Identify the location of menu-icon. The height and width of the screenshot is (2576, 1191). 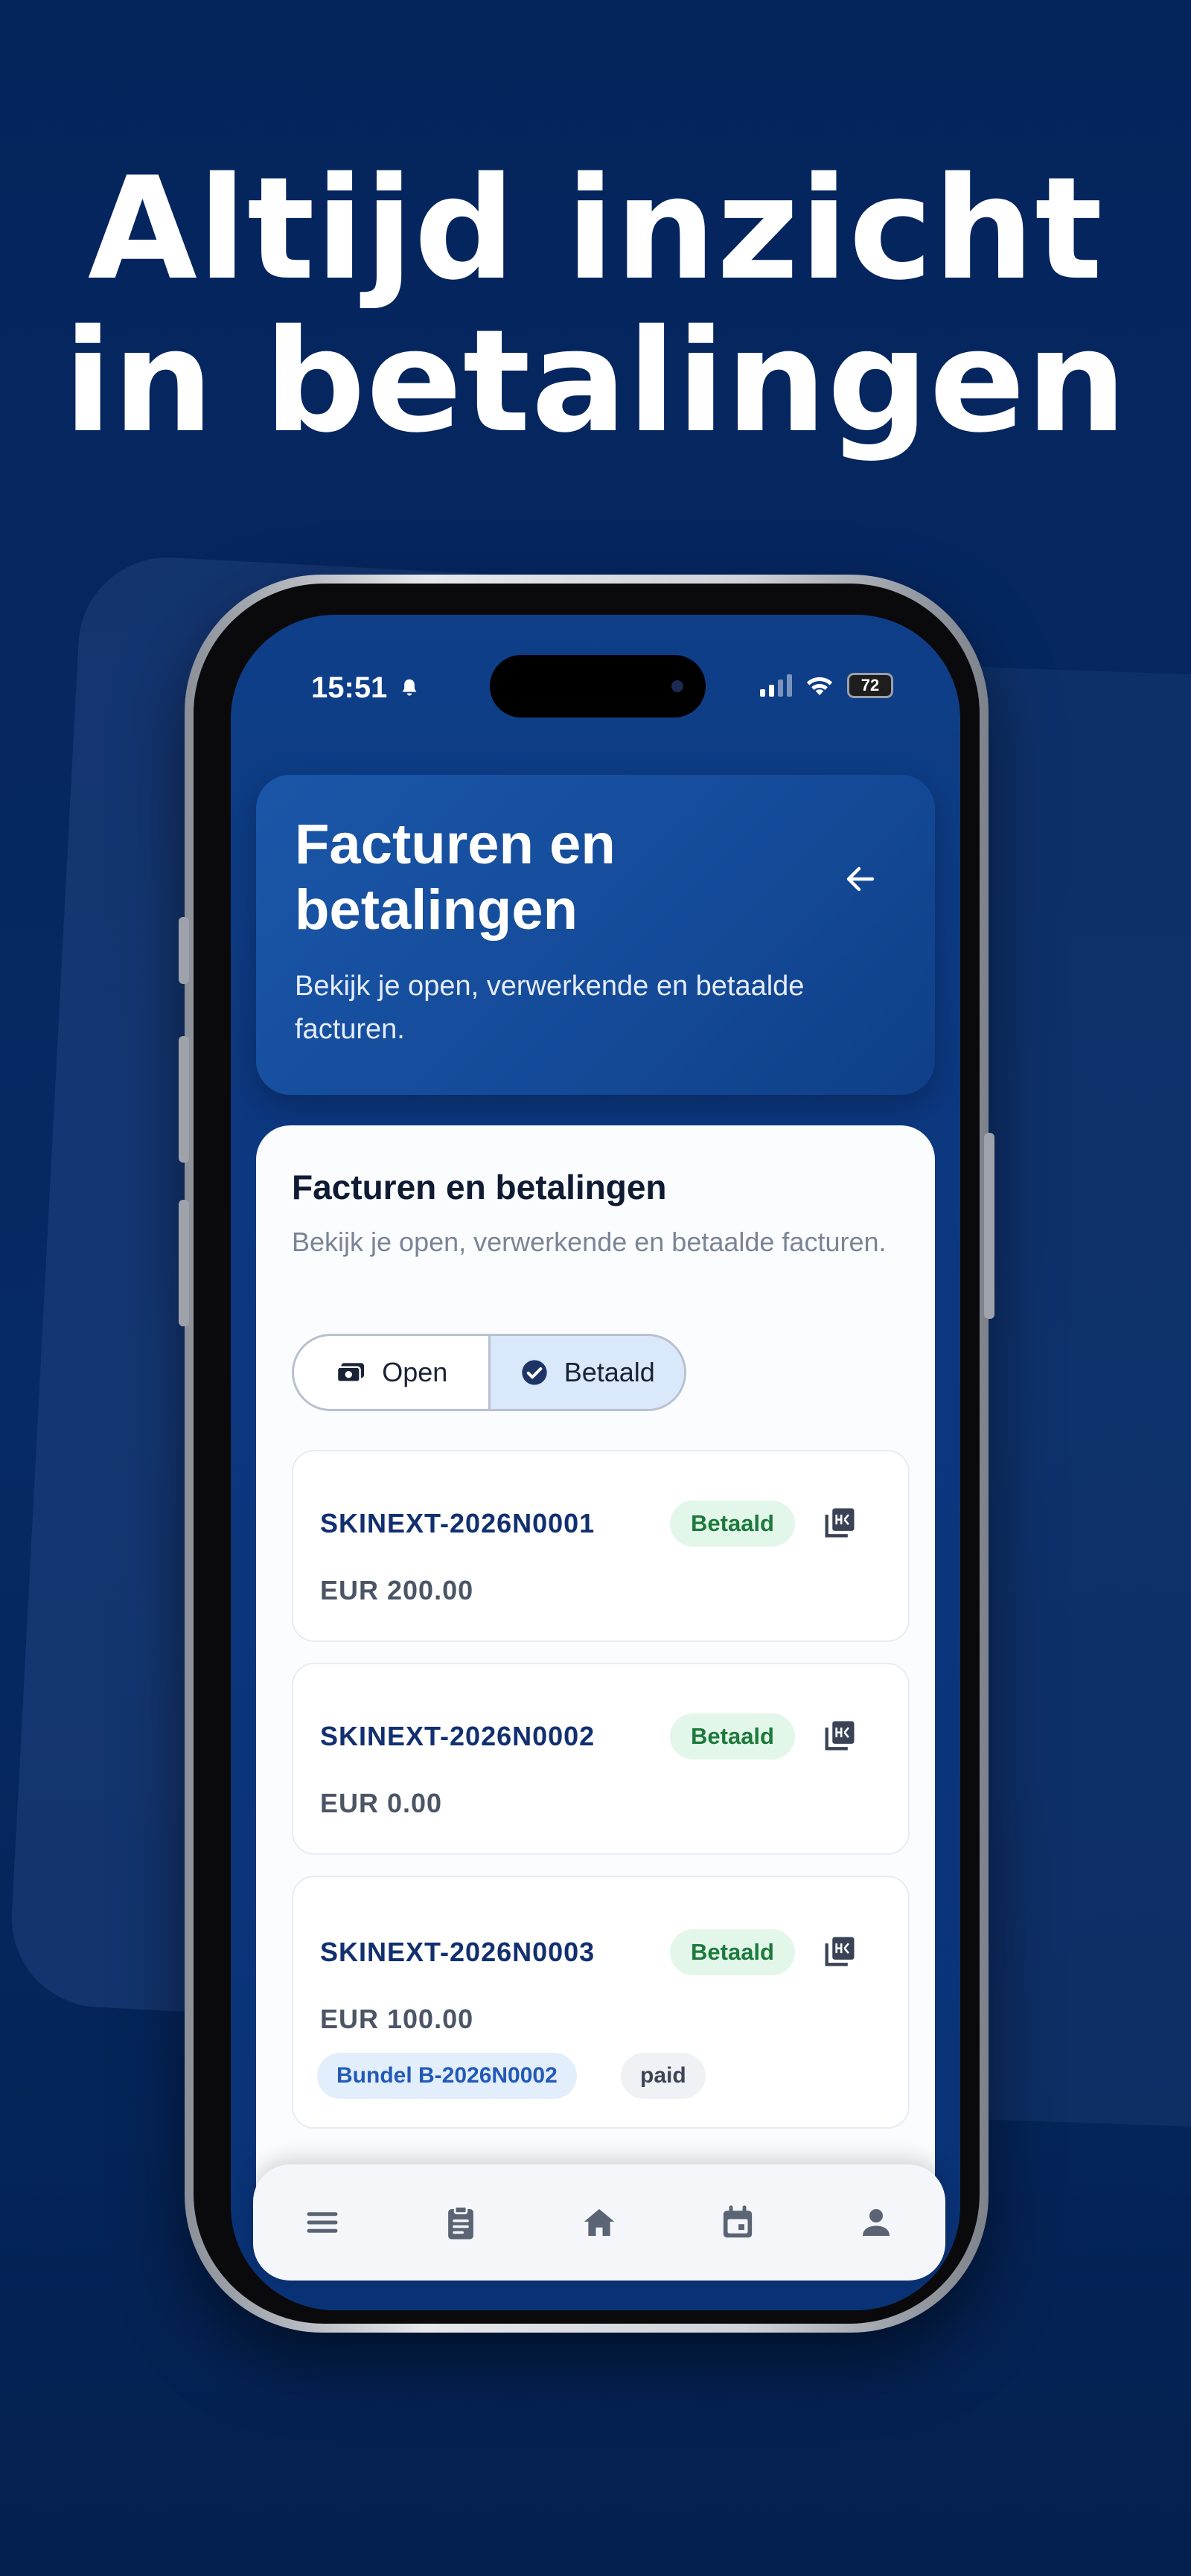
(322, 2222).